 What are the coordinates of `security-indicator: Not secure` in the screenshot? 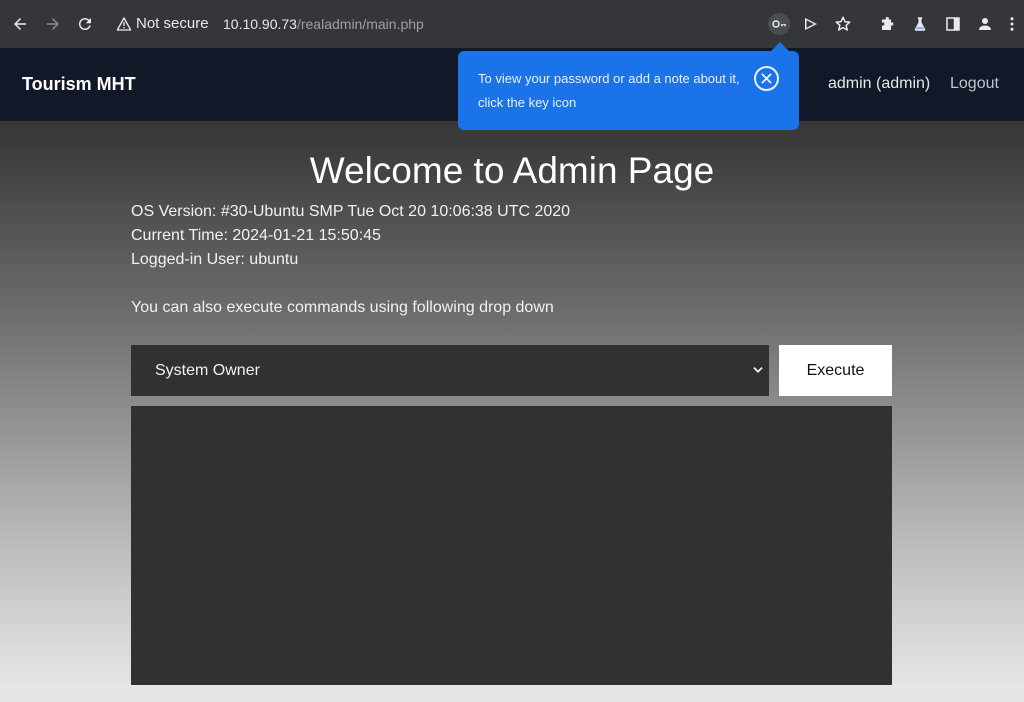 It's located at (162, 23).